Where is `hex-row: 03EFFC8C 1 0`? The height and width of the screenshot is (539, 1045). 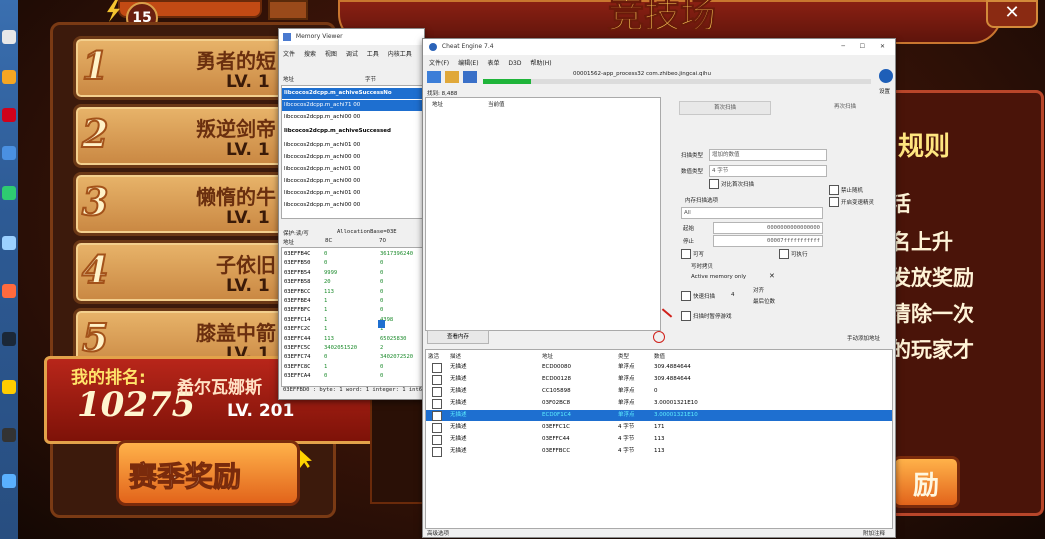
hex-row: 03EFFC8C 1 0 is located at coordinates (352, 367).